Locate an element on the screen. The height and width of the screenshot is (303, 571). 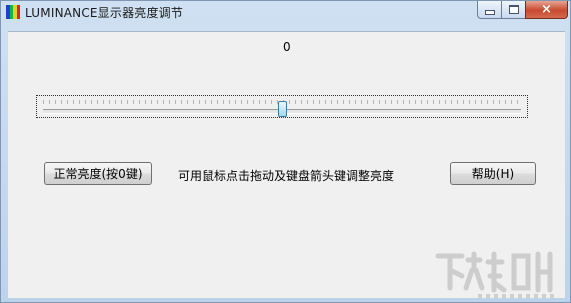
slider-thumb is located at coordinates (282, 109).